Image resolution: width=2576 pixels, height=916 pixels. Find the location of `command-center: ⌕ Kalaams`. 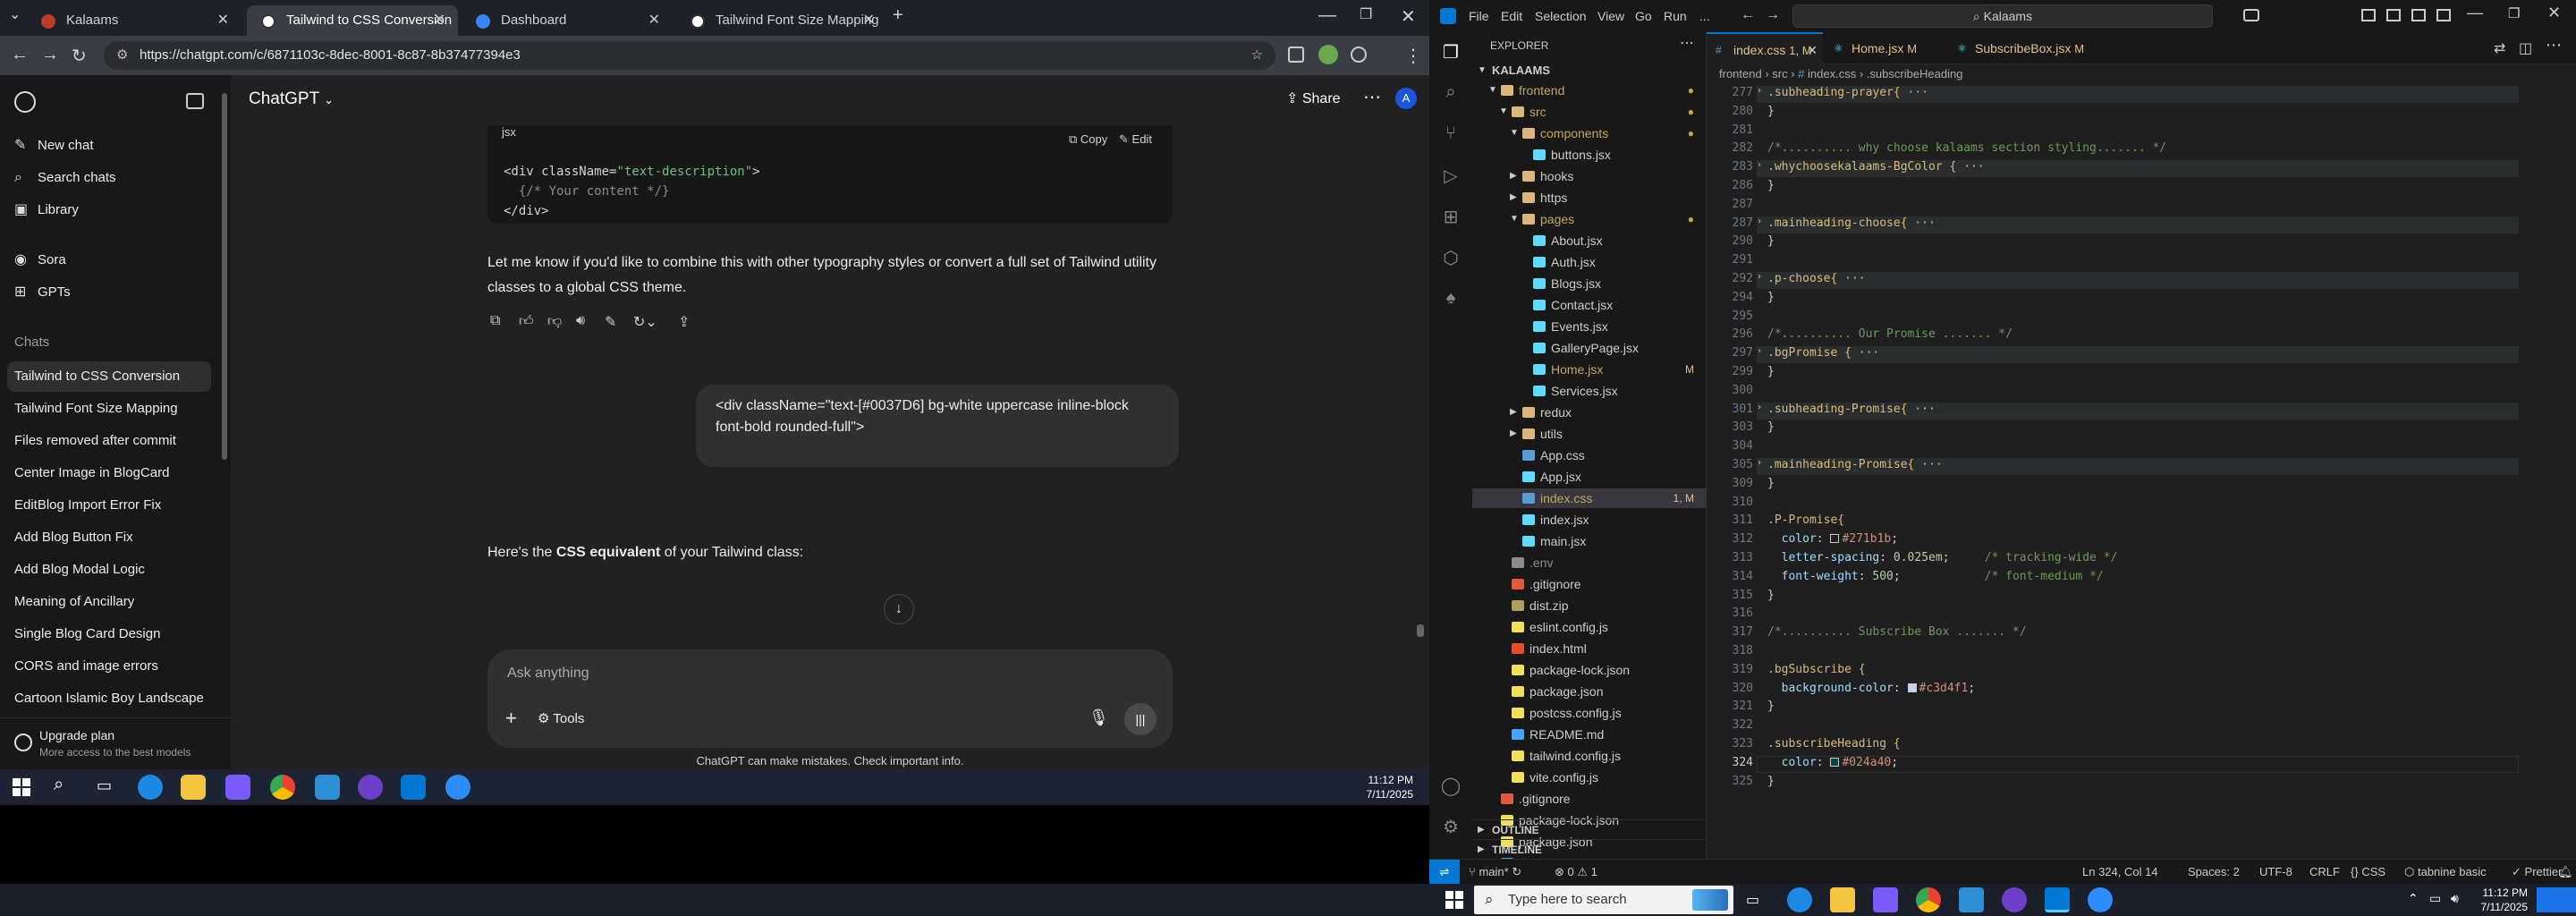

command-center: ⌕ Kalaams is located at coordinates (2002, 16).